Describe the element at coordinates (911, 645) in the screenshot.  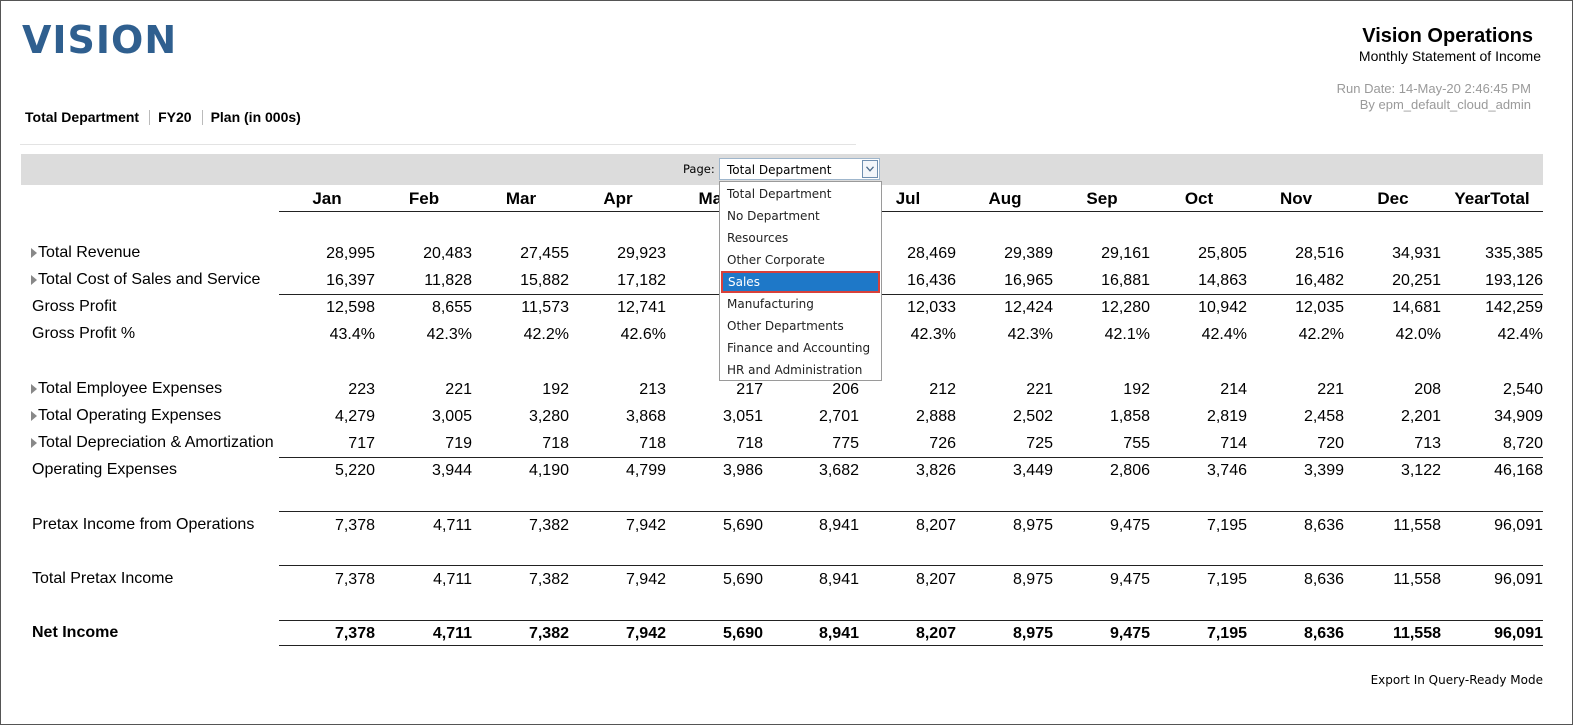
I see `double-rule` at that location.